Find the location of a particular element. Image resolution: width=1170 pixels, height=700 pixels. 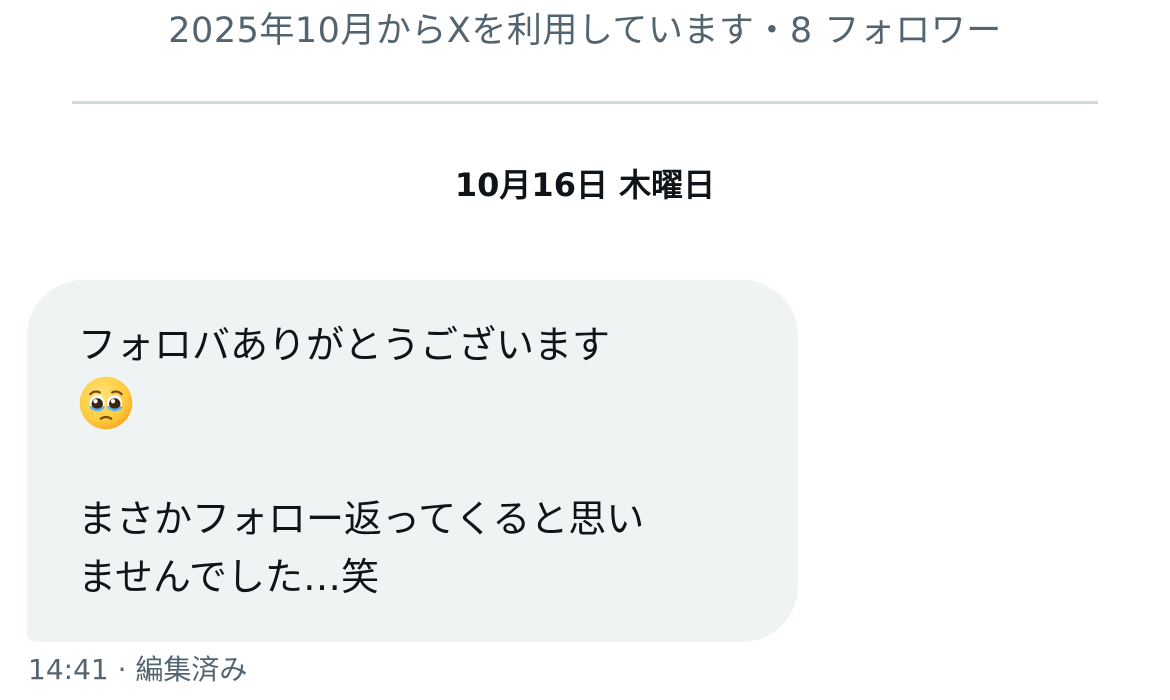

conversation-date-header: 10月16日 木曜日 is located at coordinates (585, 185).